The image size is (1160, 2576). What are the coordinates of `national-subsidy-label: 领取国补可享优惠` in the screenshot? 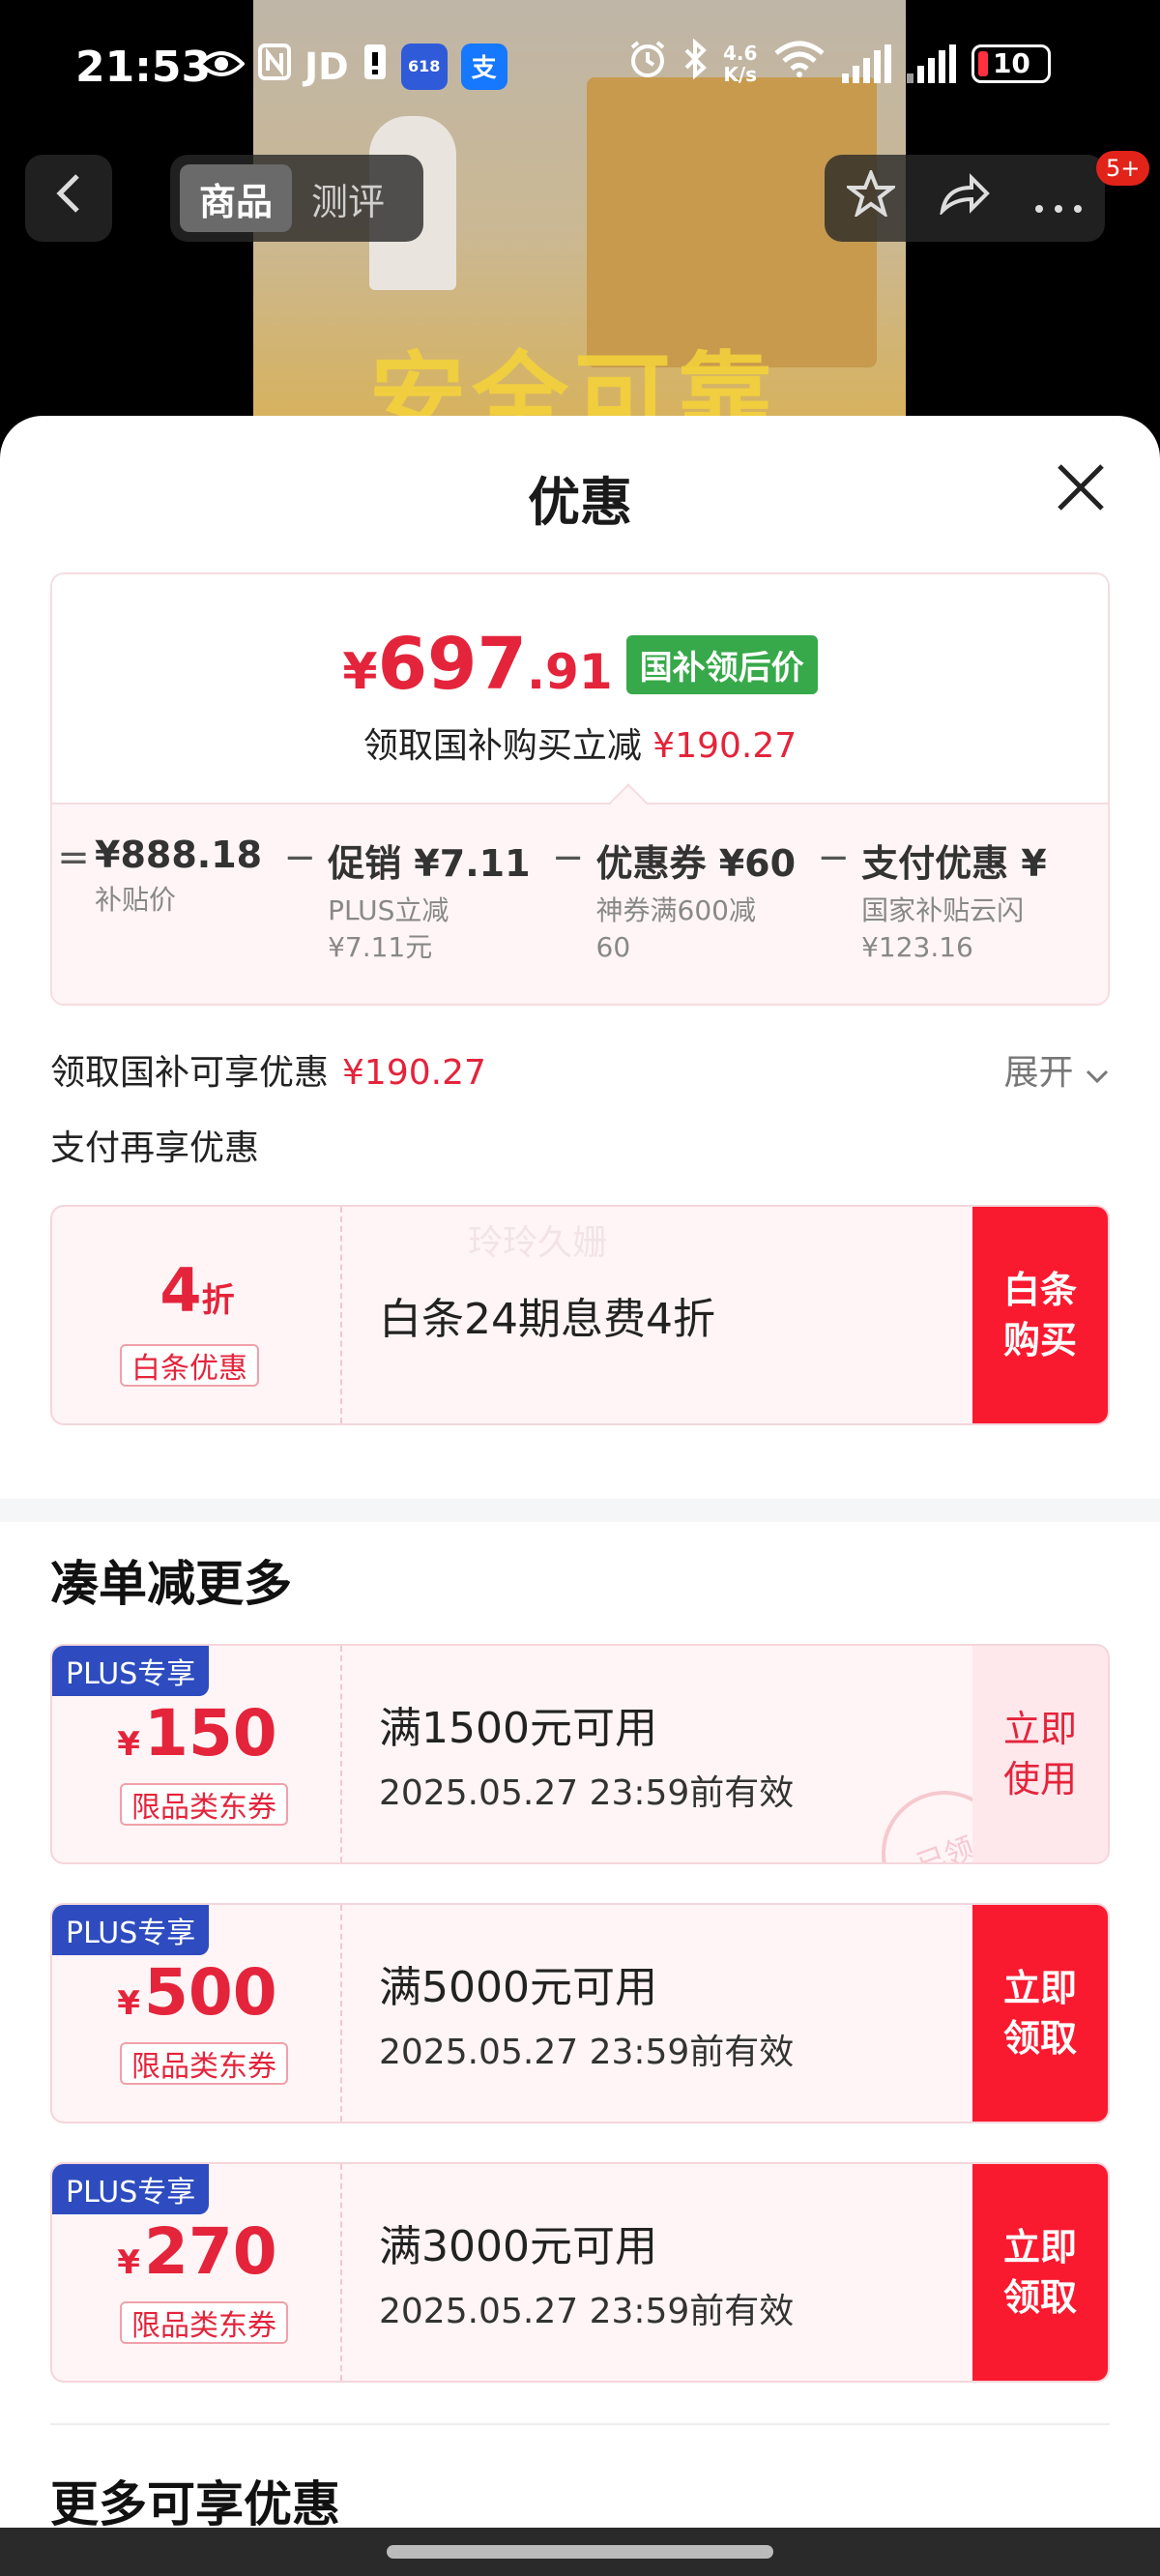 It's located at (190, 1073).